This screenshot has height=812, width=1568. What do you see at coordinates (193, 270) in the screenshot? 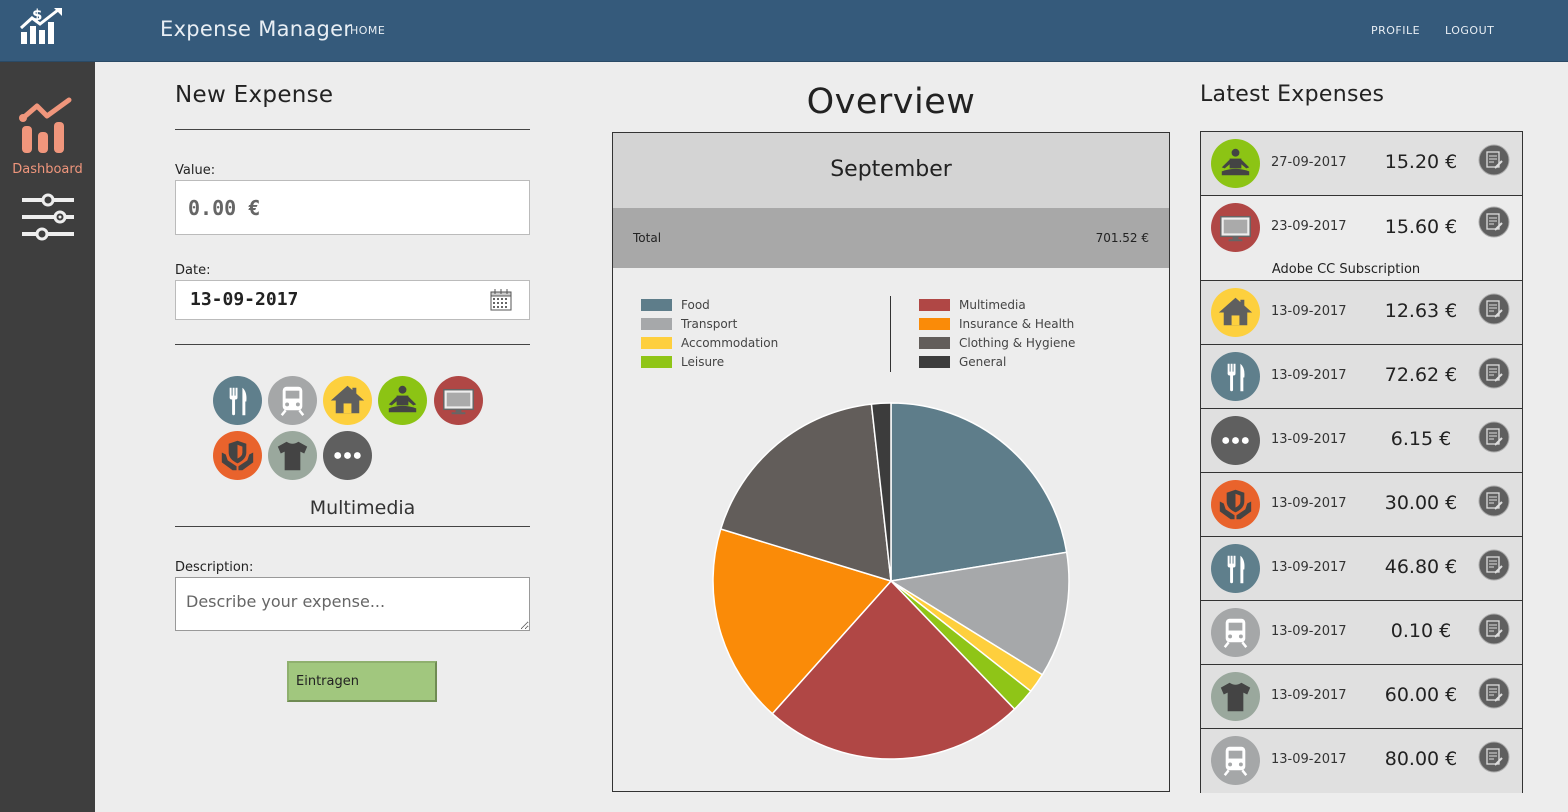
I see `date-label: Date:` at bounding box center [193, 270].